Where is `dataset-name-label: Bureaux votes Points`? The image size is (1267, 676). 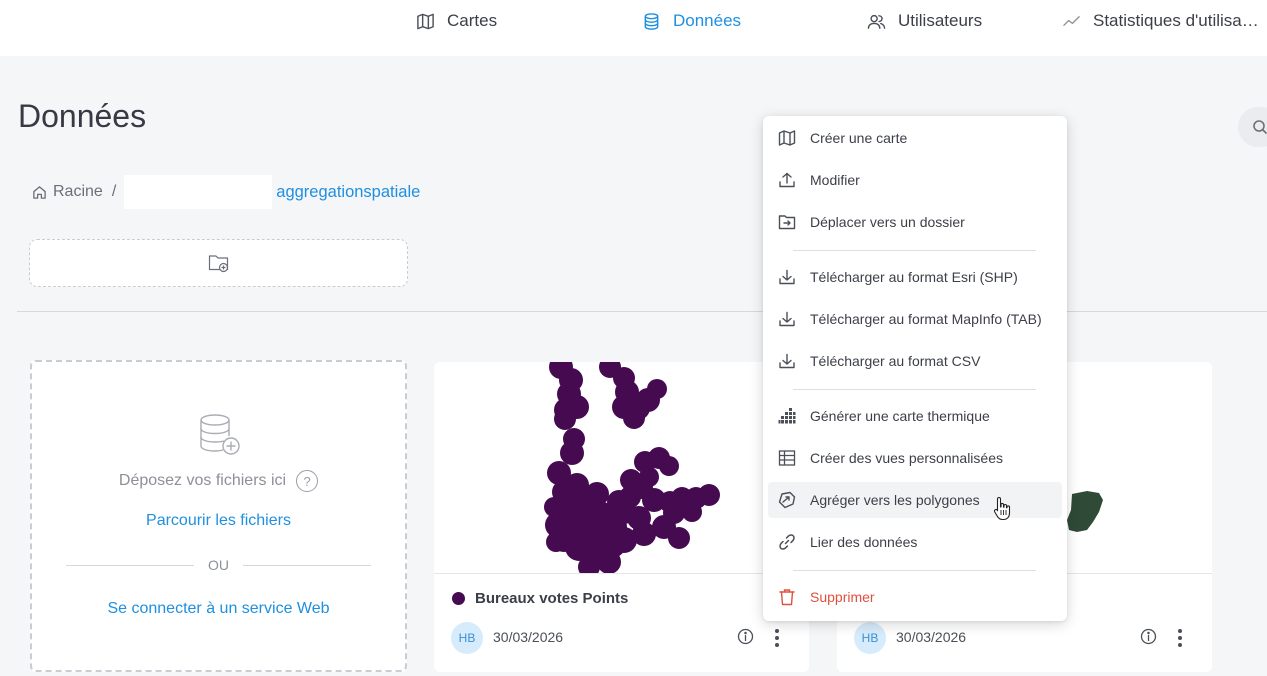 dataset-name-label: Bureaux votes Points is located at coordinates (552, 598).